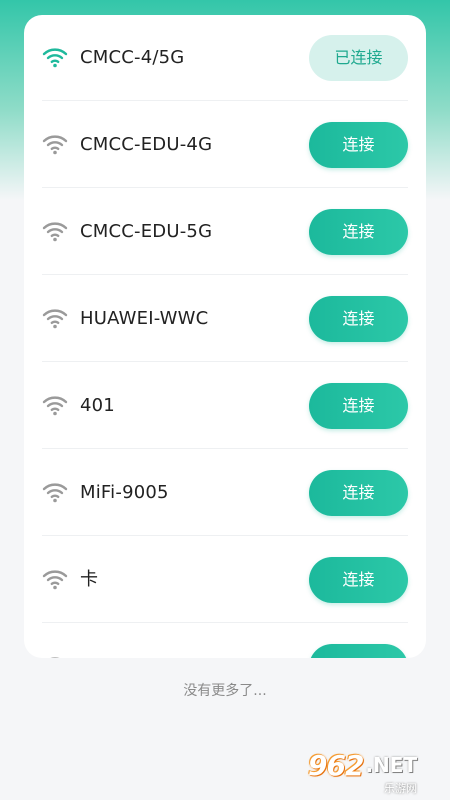  I want to click on wifi-ssid: 卡, so click(89, 579).